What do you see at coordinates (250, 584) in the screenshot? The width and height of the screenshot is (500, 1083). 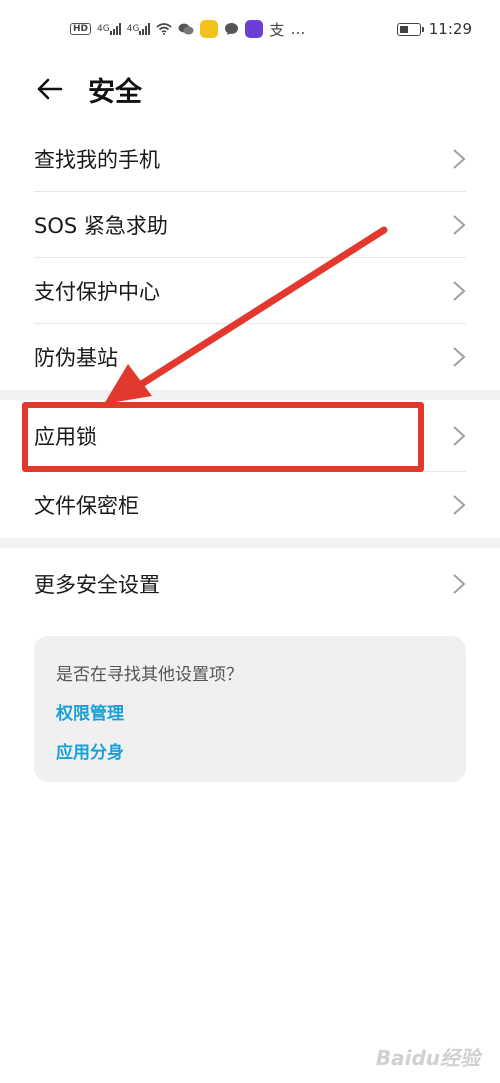 I see `list-item-more-security-settings: 更多安全设置` at bounding box center [250, 584].